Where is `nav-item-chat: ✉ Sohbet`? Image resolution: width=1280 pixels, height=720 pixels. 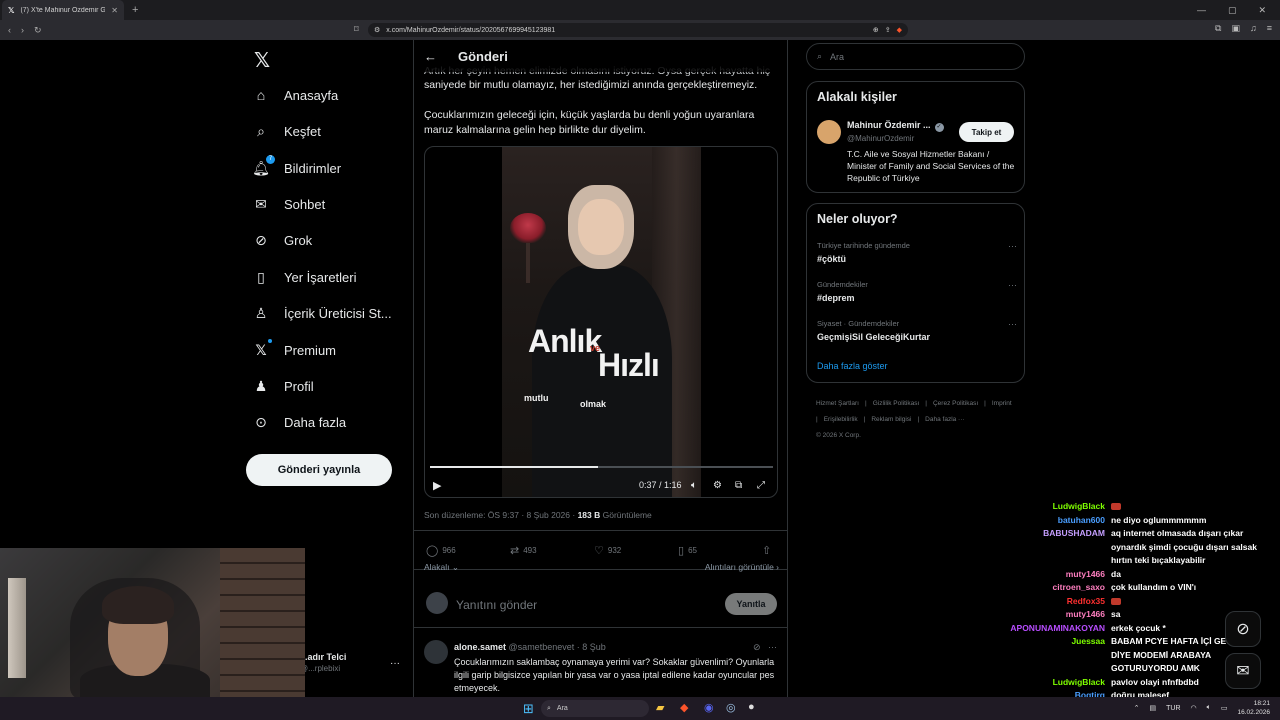
nav-item-chat: ✉ Sohbet is located at coordinates (327, 204).